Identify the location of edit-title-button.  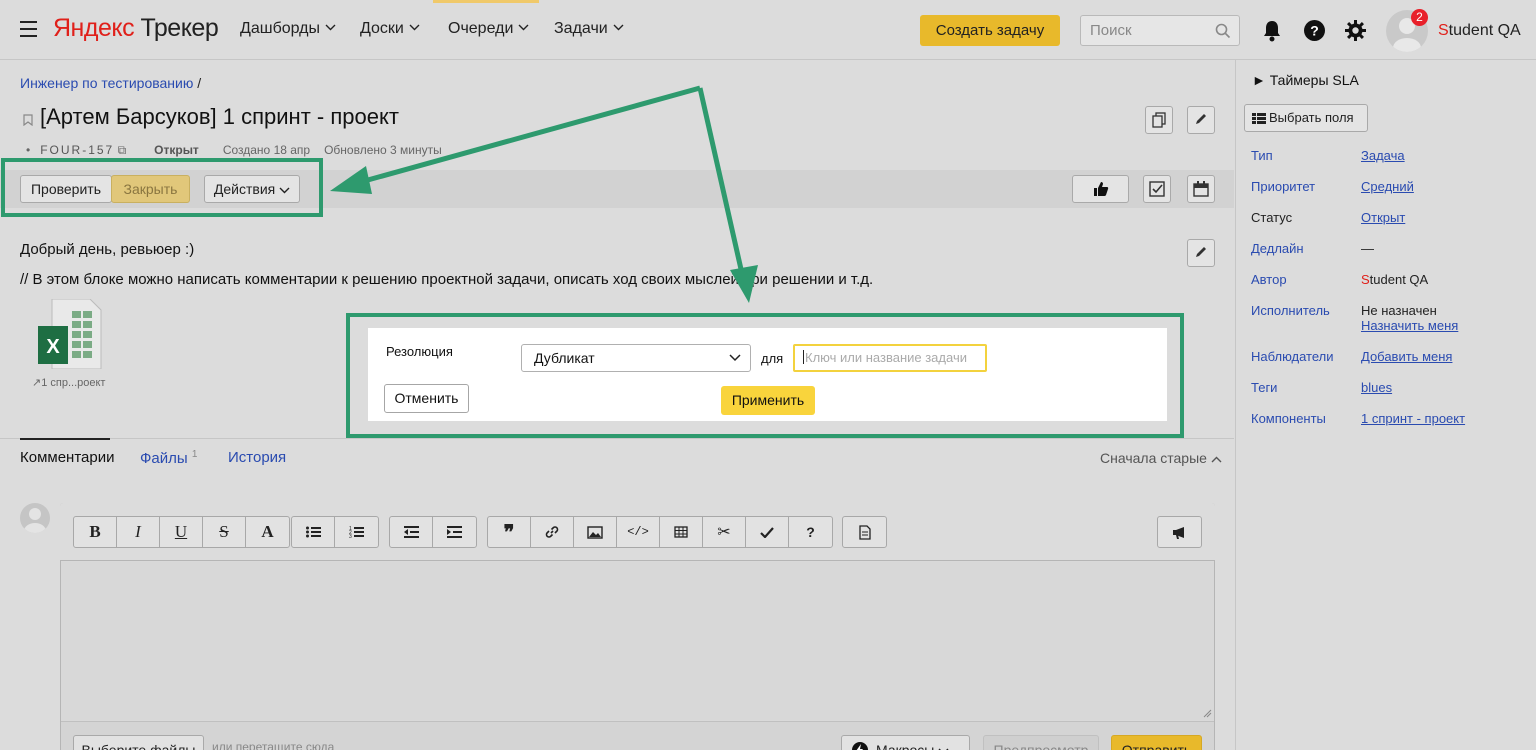
(1201, 120).